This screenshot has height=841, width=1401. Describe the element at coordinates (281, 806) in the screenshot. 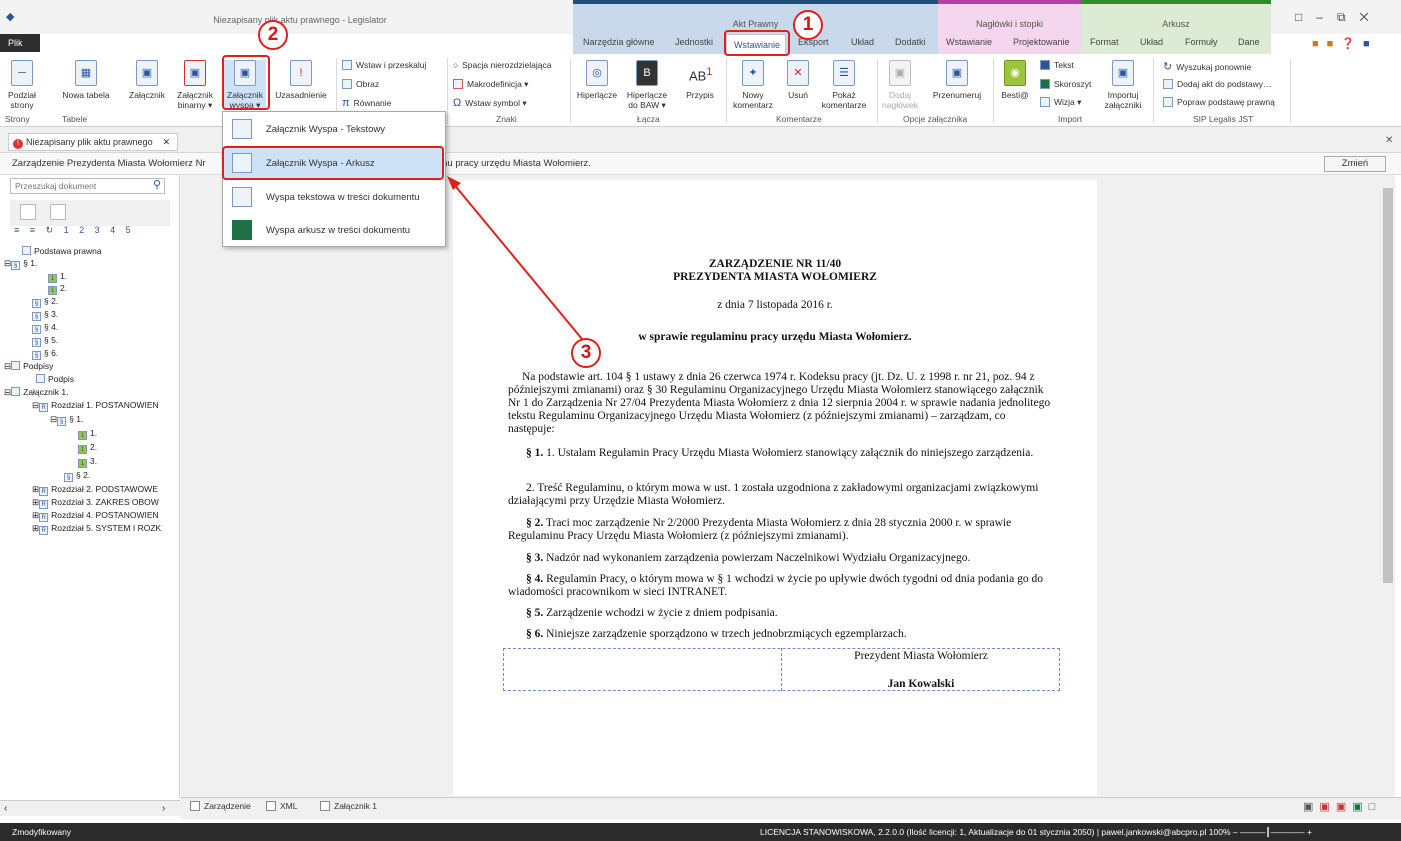

I see `bottom-tab-xml: XML` at that location.